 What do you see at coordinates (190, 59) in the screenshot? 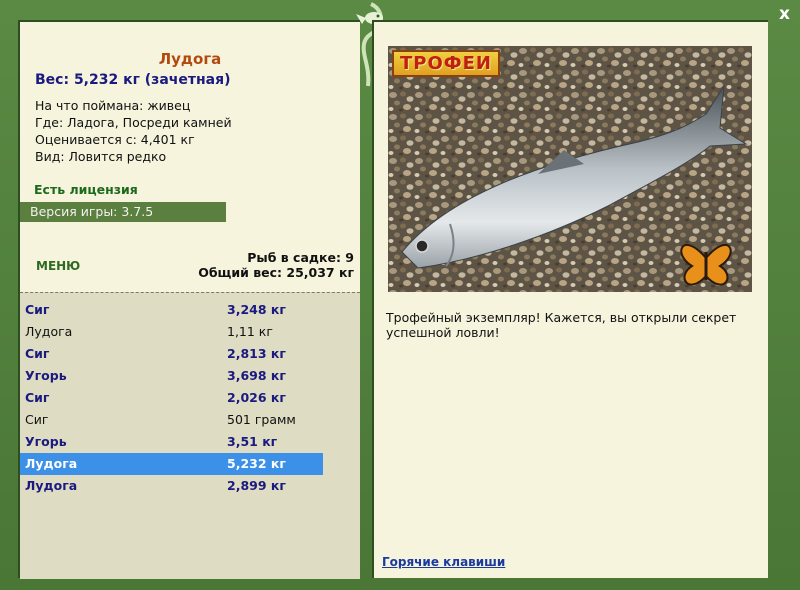
I see `fish-title: Лудога` at bounding box center [190, 59].